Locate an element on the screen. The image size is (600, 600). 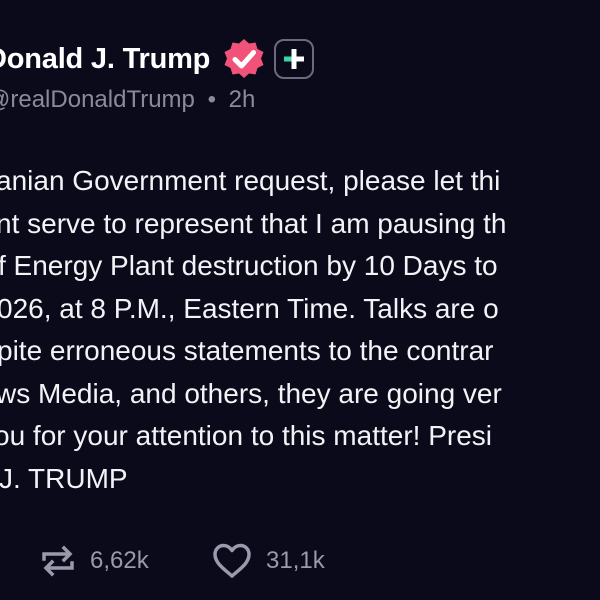
post-line: pite erroneous statements to the contrar is located at coordinates (247, 350).